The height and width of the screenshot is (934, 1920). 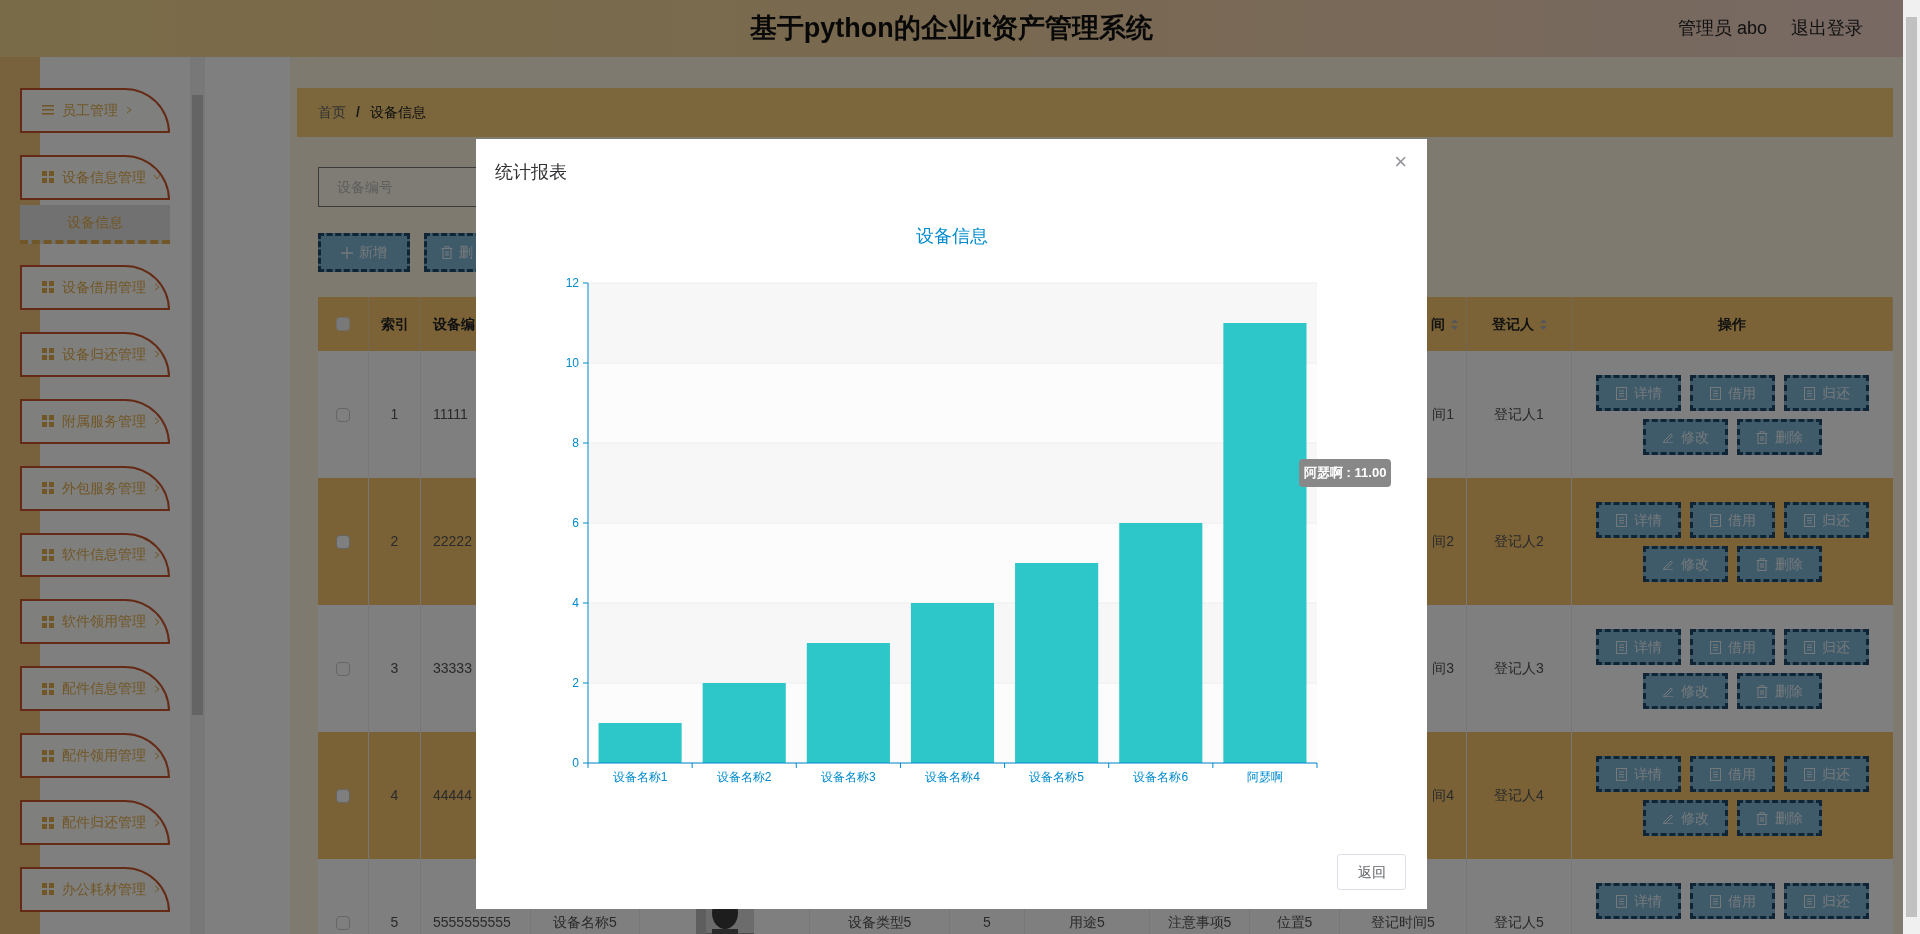 What do you see at coordinates (95, 421) in the screenshot?
I see `sidebar-item: 附属服务管理` at bounding box center [95, 421].